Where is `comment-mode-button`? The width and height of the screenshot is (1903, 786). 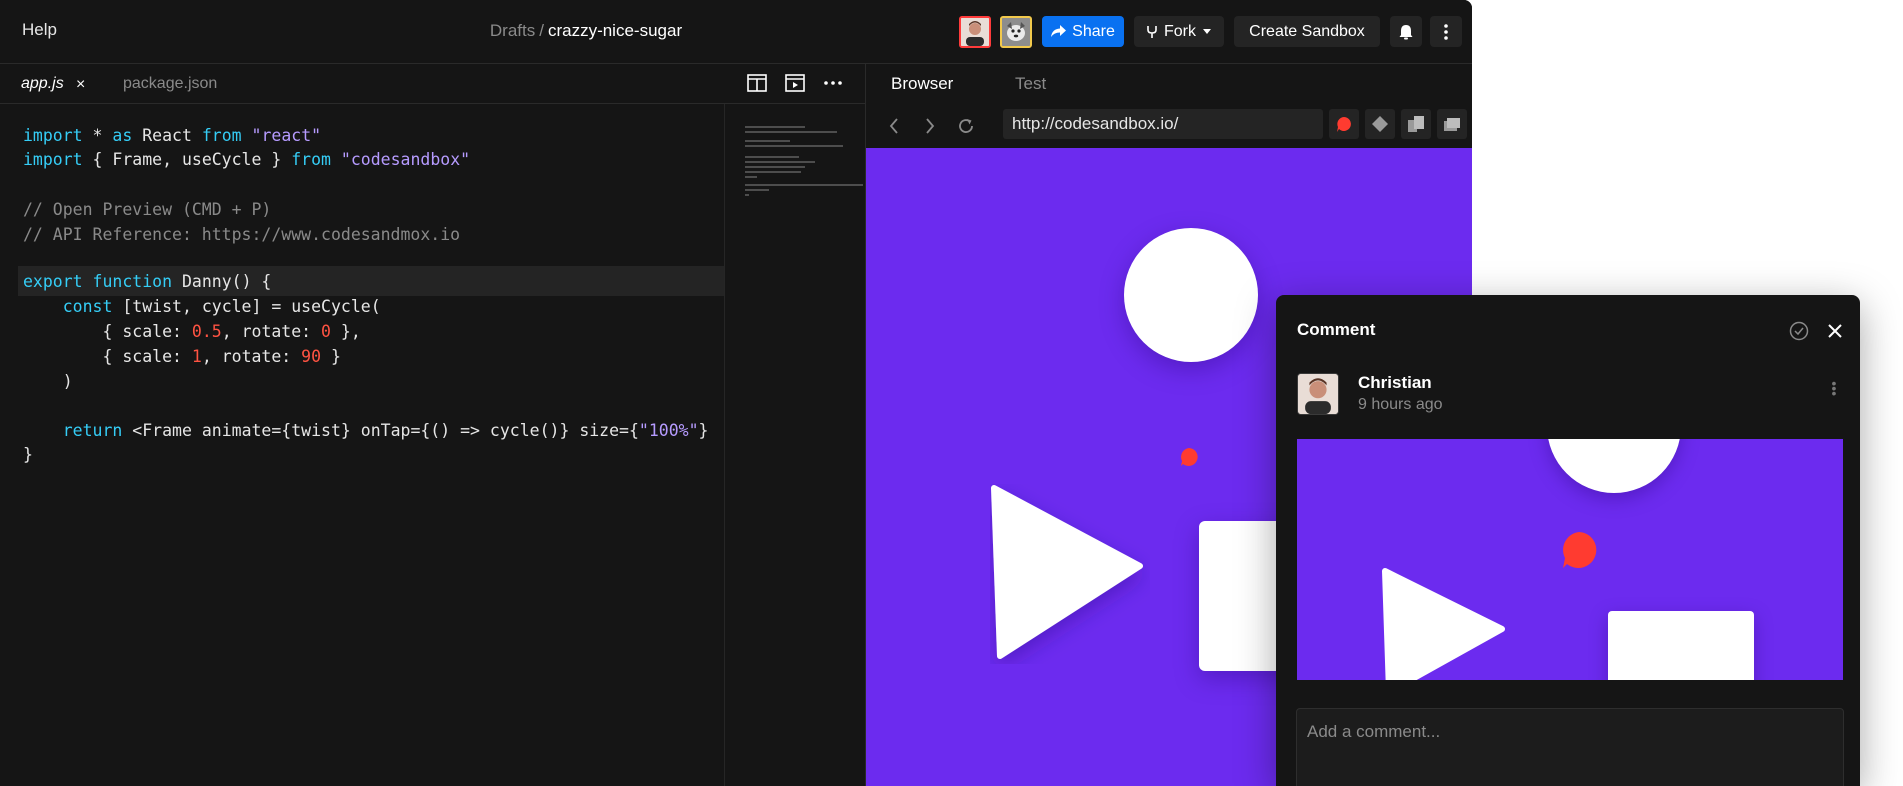
comment-mode-button is located at coordinates (1344, 124).